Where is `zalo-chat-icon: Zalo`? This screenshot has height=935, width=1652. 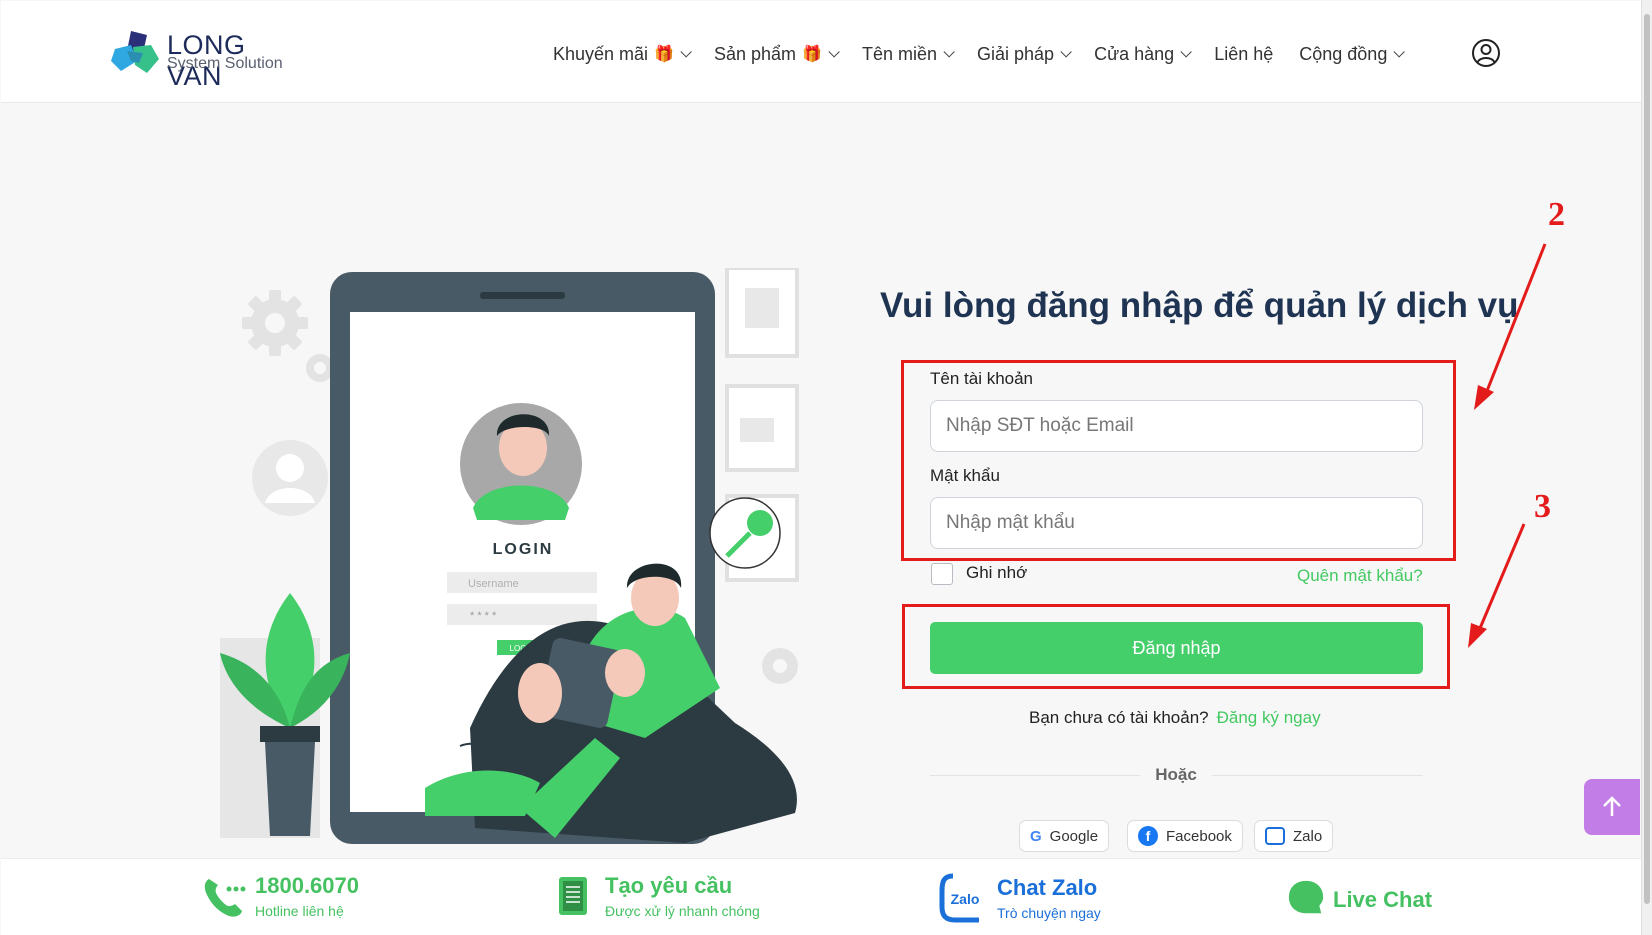 zalo-chat-icon: Zalo is located at coordinates (959, 898).